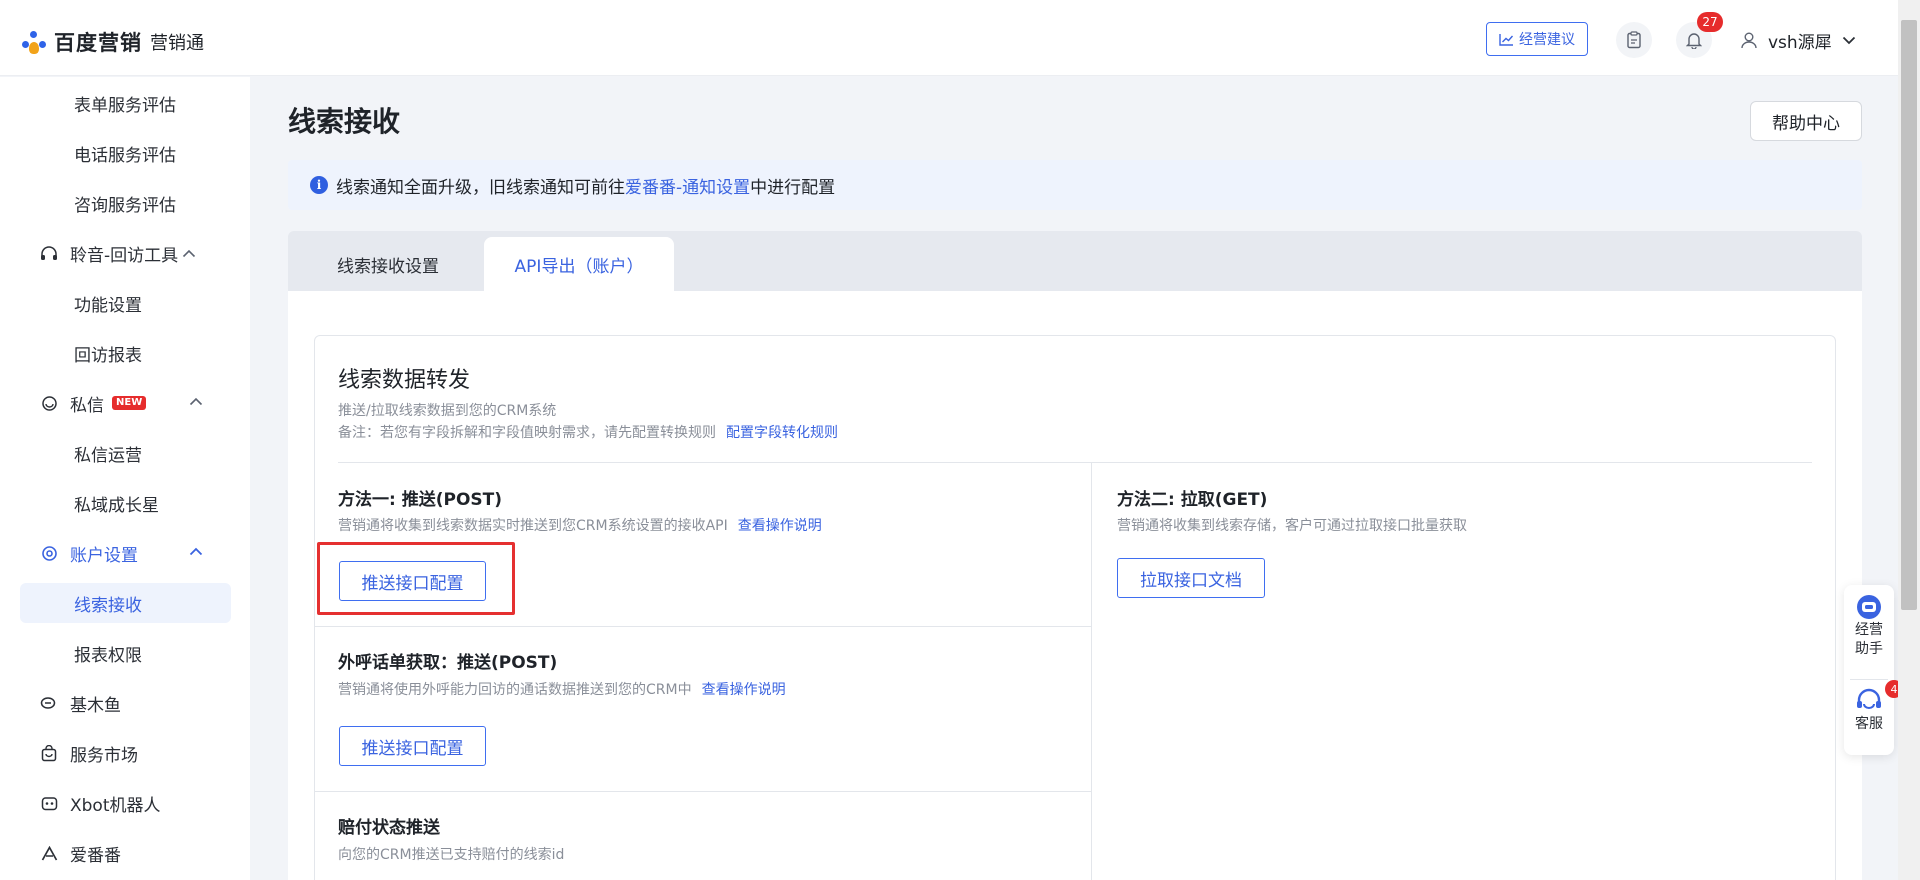  Describe the element at coordinates (108, 355) in the screenshot. I see `sidebar-item-label: 回访报表` at that location.